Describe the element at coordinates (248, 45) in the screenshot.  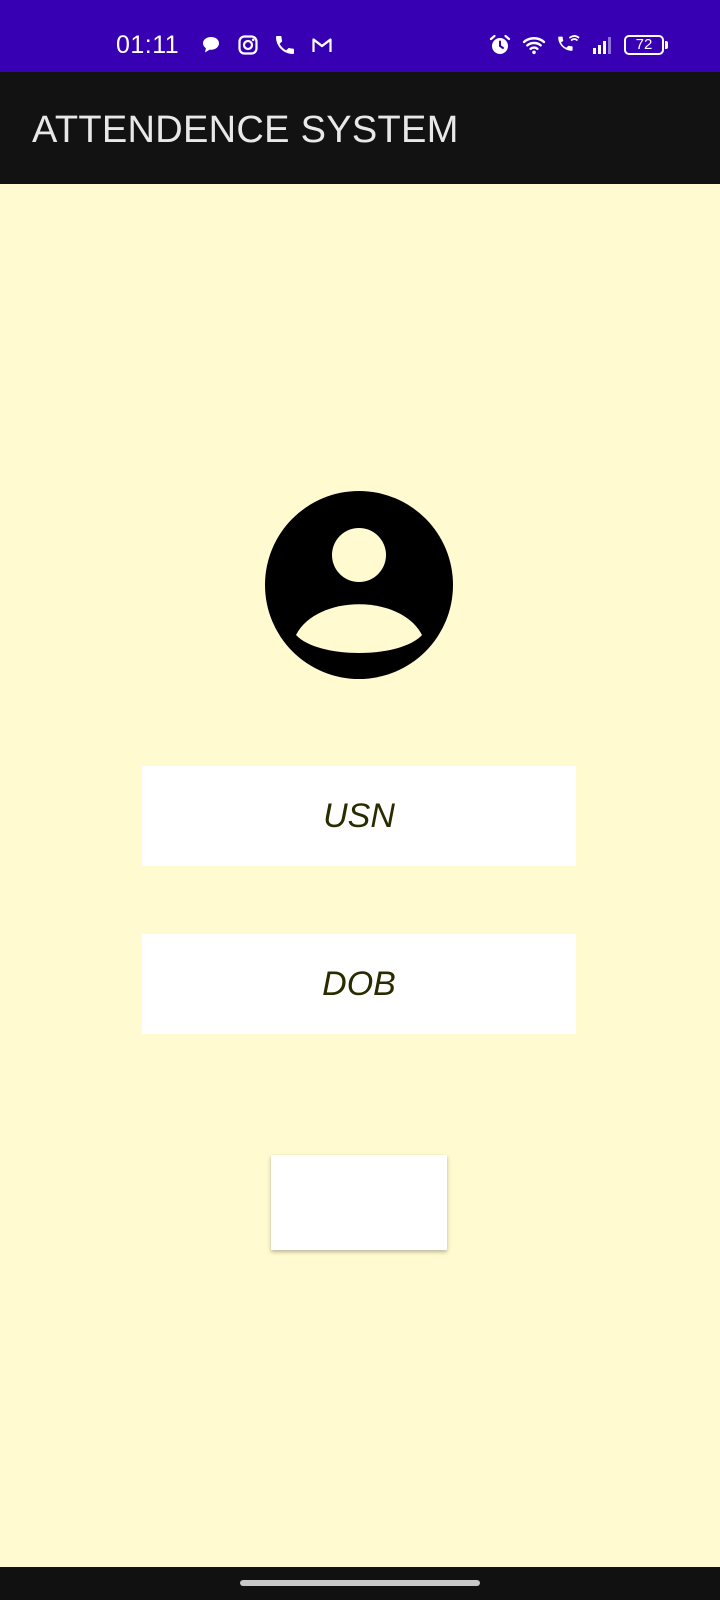
I see `instagram-icon` at that location.